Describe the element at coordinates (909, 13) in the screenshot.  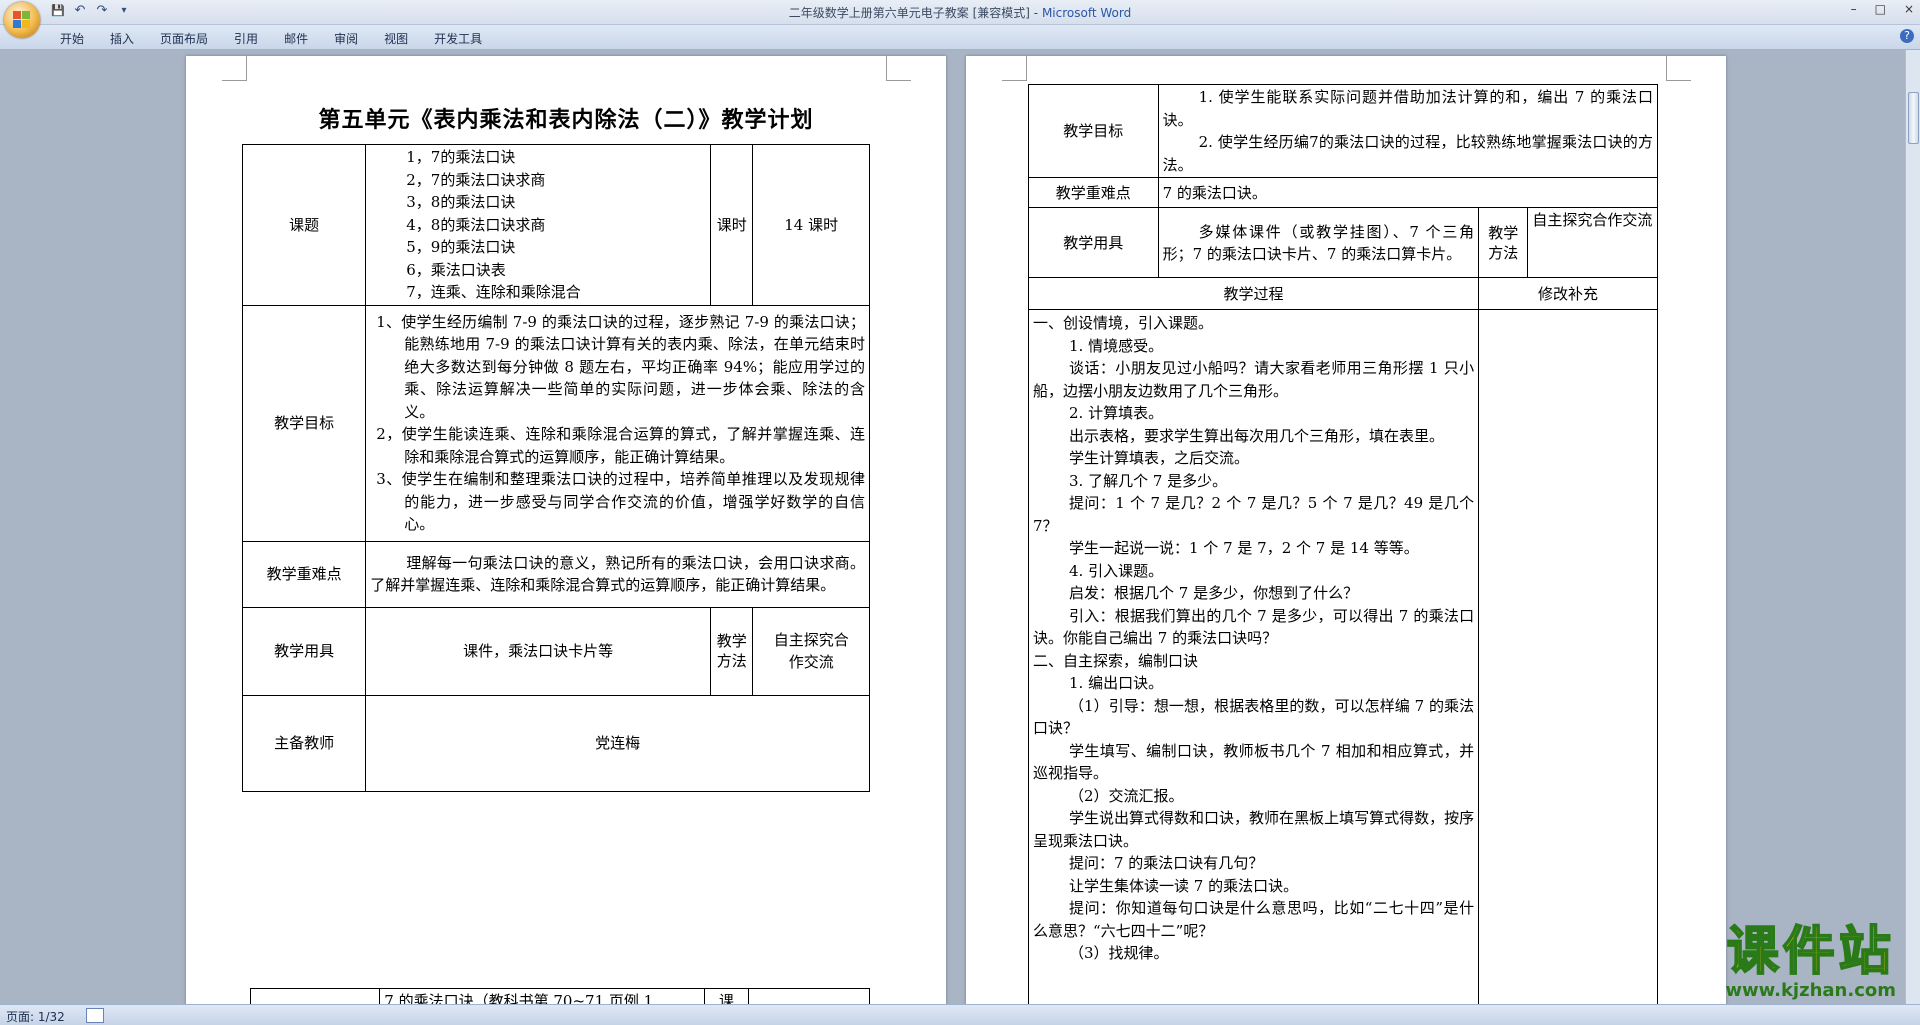
I see `document-title: 二年级数学上册第六单元电子教案 [兼容模式]` at that location.